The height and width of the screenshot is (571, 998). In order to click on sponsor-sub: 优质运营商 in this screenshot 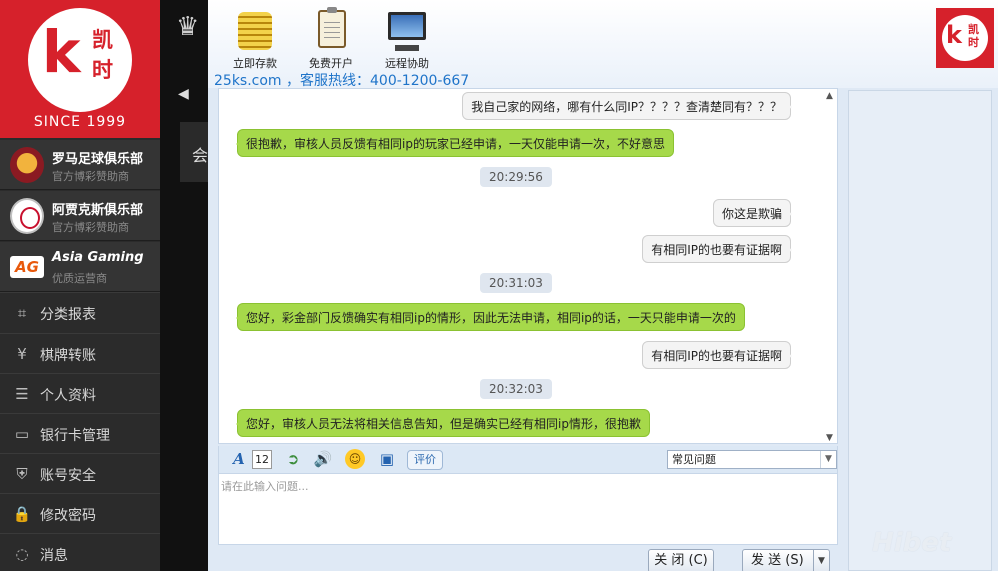, I will do `click(79, 278)`.